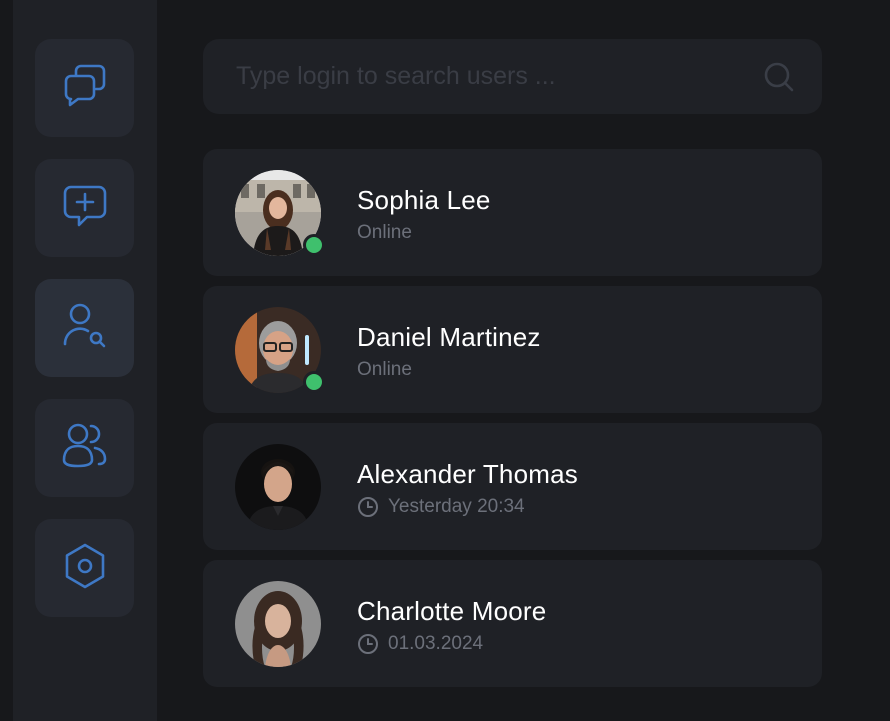 This screenshot has width=890, height=721. I want to click on user-status: 01.03.2024, so click(420, 644).